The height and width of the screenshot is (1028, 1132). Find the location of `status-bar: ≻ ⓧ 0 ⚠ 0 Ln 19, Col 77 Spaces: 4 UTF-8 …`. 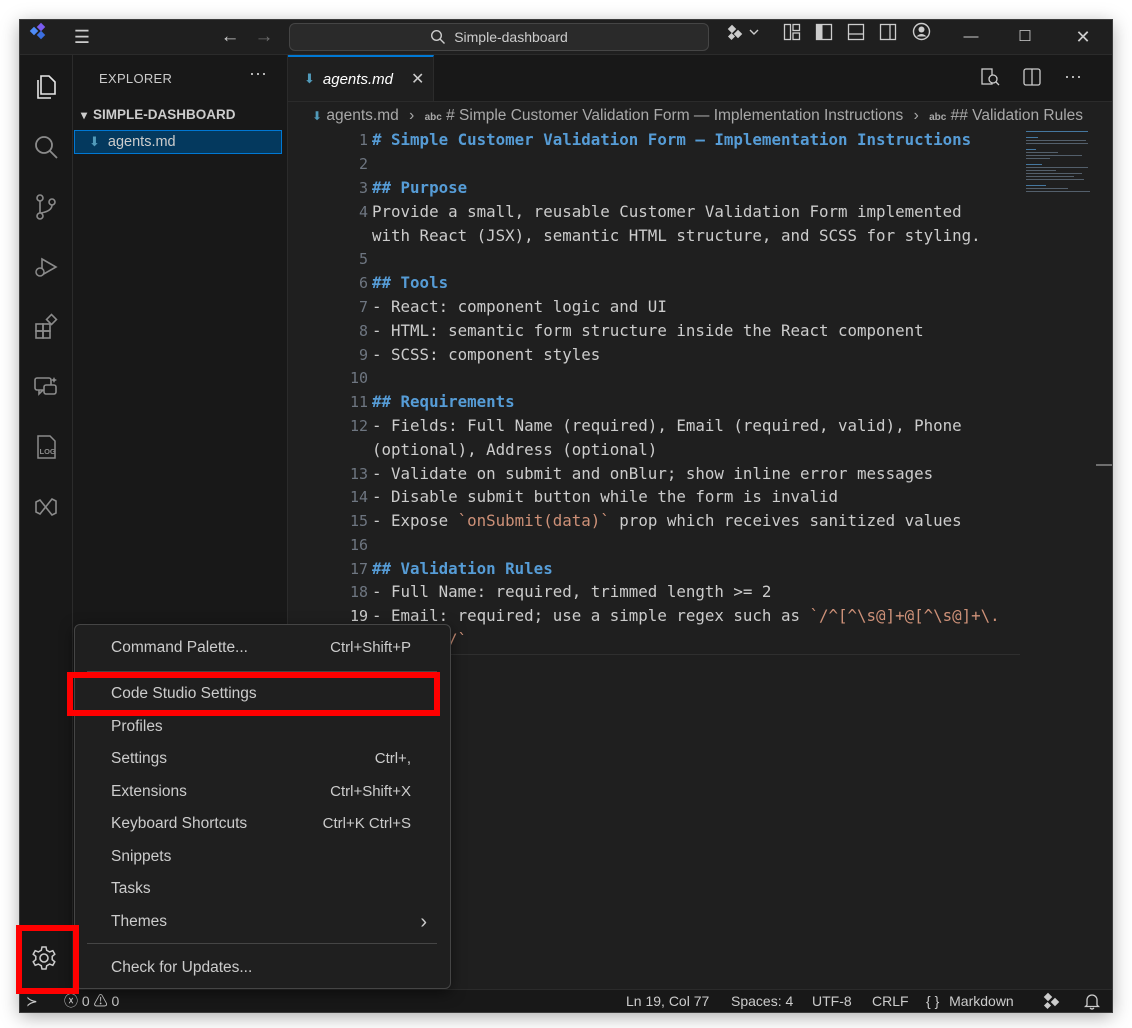

status-bar: ≻ ⓧ 0 ⚠ 0 Ln 19, Col 77 Spaces: 4 UTF-8 … is located at coordinates (566, 1000).